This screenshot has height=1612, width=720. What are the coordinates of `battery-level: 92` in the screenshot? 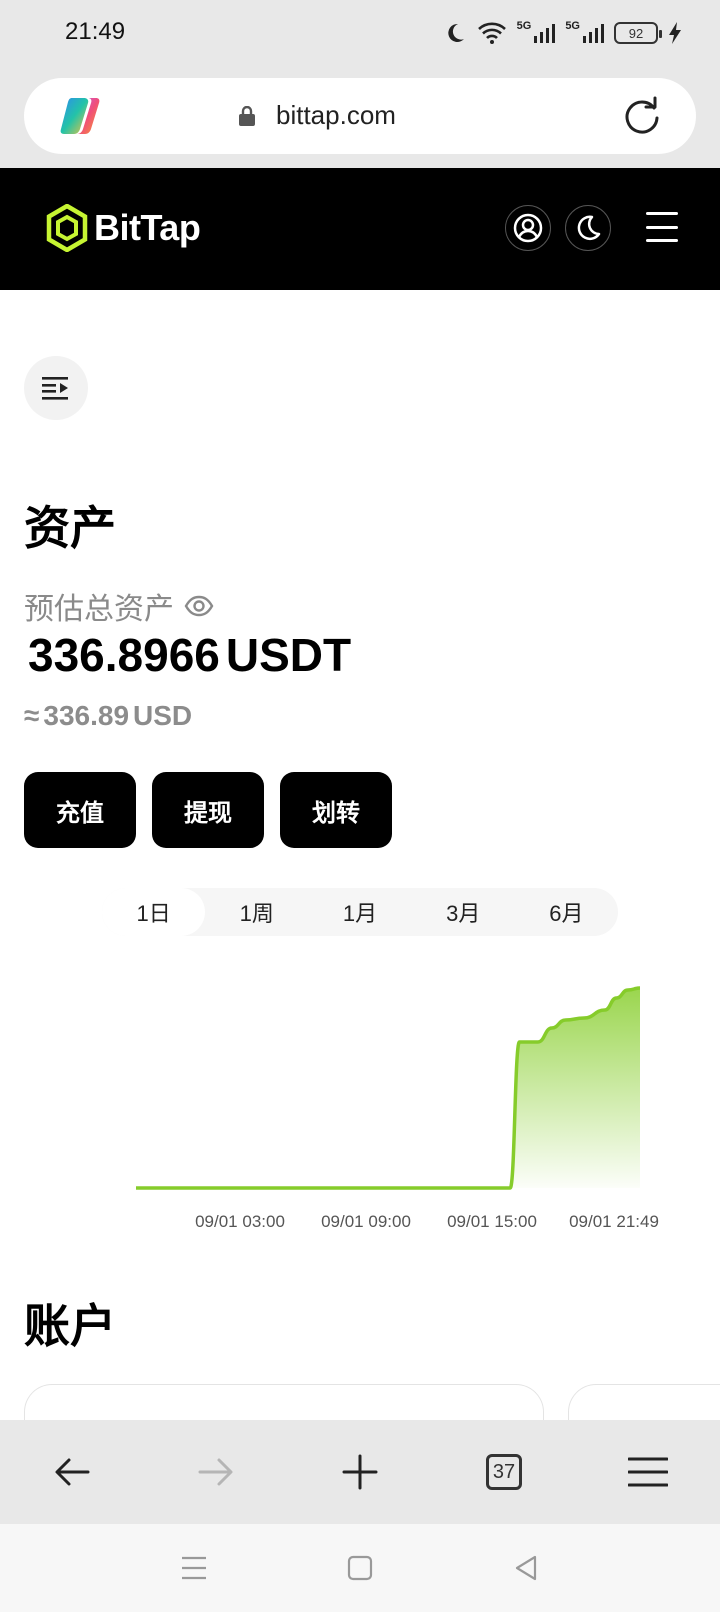 It's located at (636, 33).